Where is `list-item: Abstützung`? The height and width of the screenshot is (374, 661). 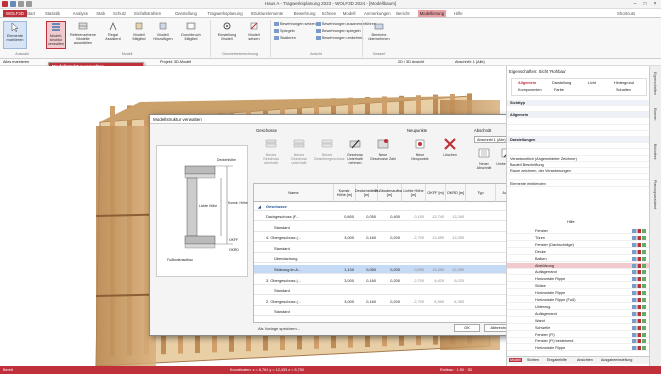
list-item: Abstützung is located at coordinates (578, 265).